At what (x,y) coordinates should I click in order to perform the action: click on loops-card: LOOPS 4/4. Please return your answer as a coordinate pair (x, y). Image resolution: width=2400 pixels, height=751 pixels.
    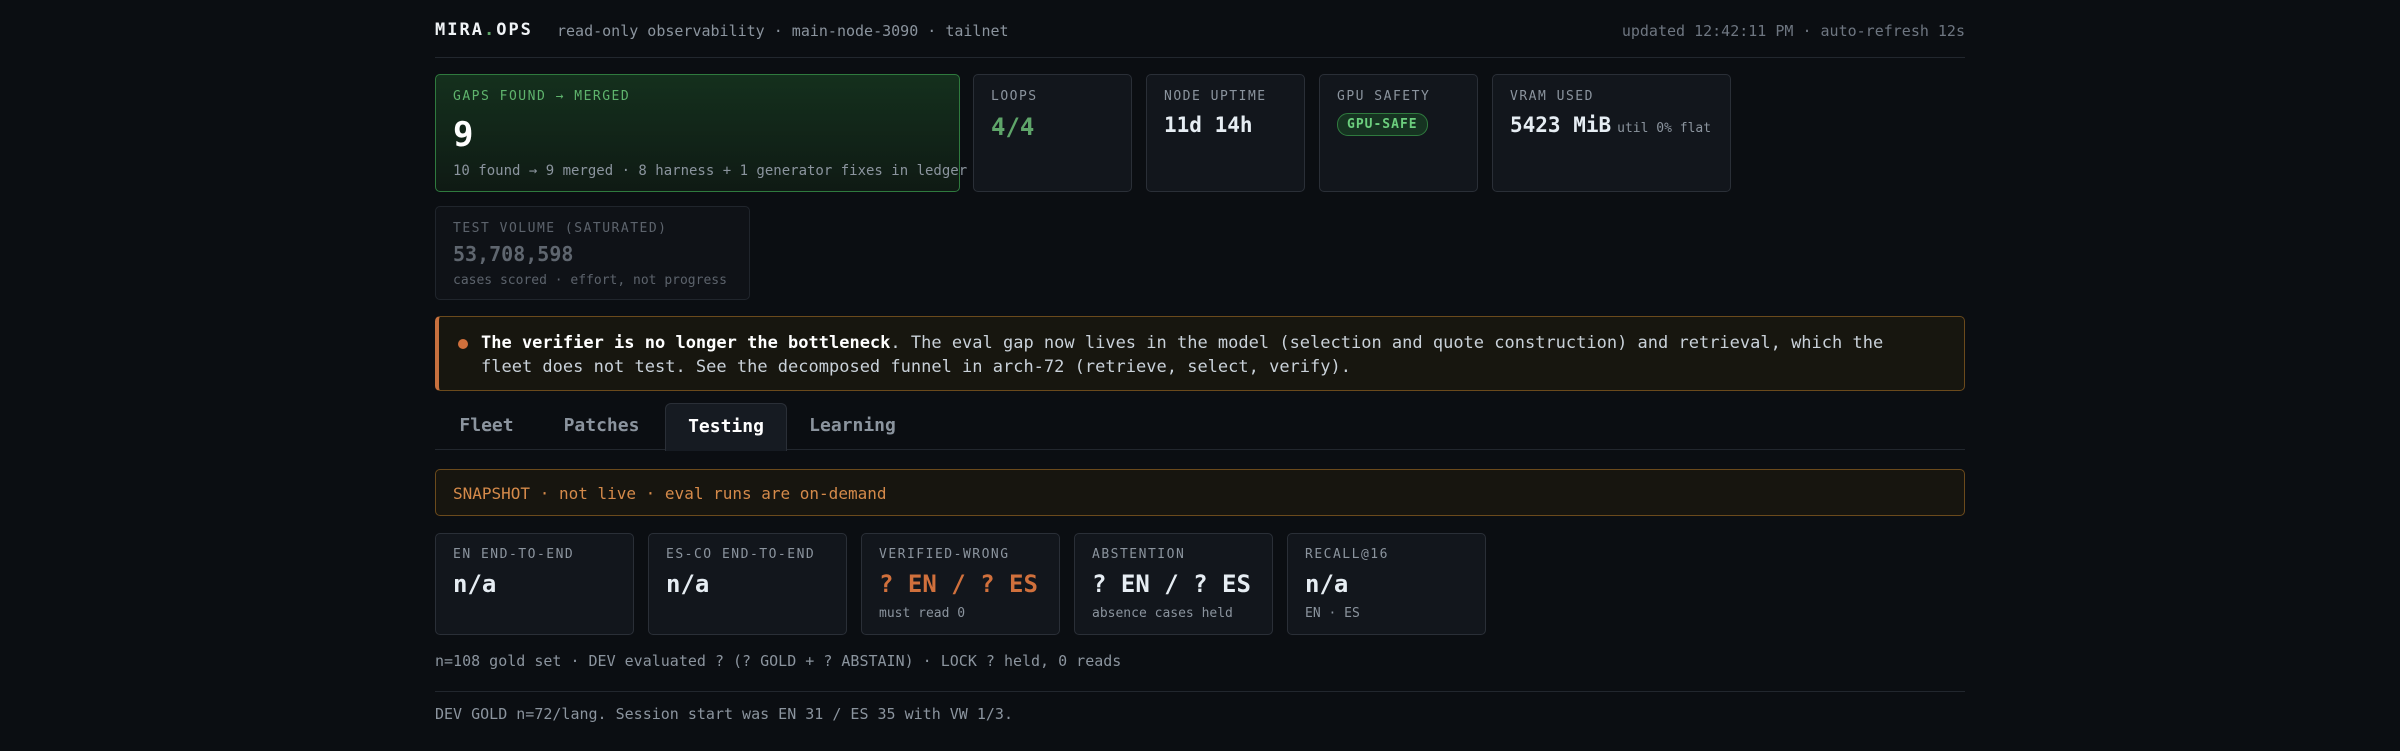
    Looking at the image, I should click on (1052, 133).